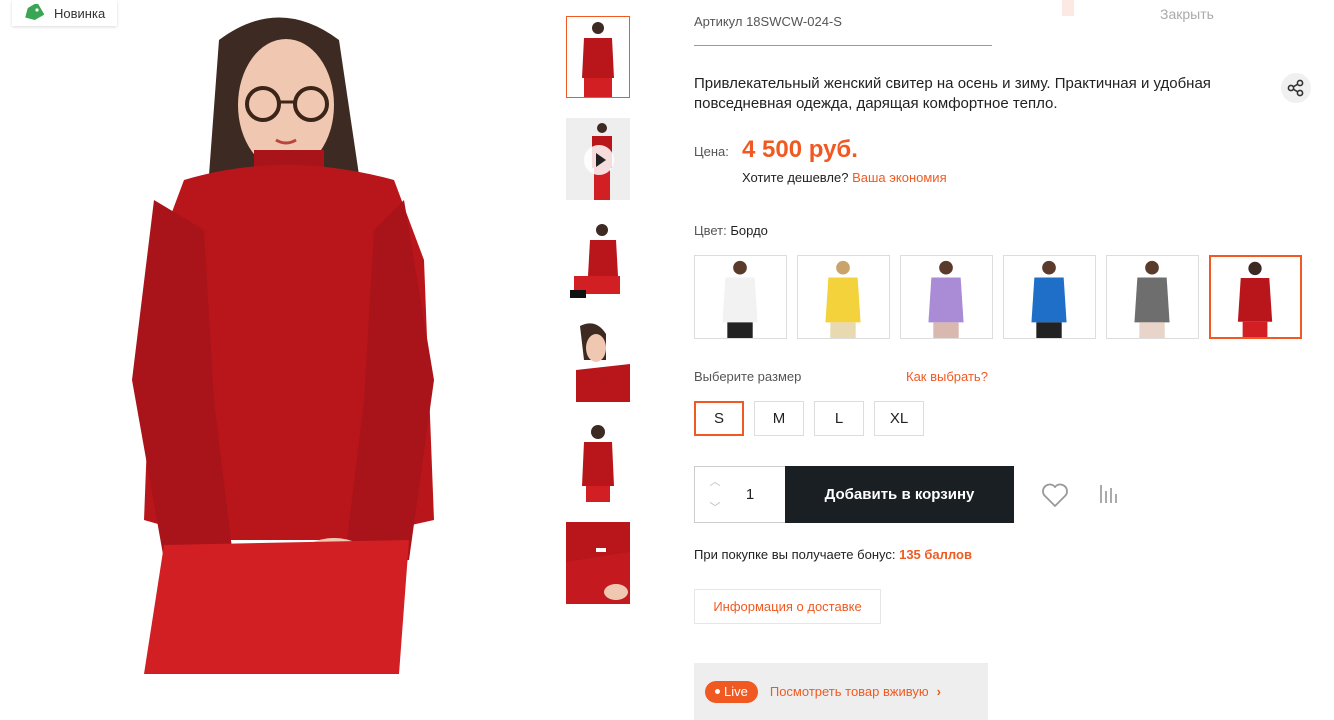 This screenshot has width=1334, height=720. I want to click on tag-icon, so click(34, 12).